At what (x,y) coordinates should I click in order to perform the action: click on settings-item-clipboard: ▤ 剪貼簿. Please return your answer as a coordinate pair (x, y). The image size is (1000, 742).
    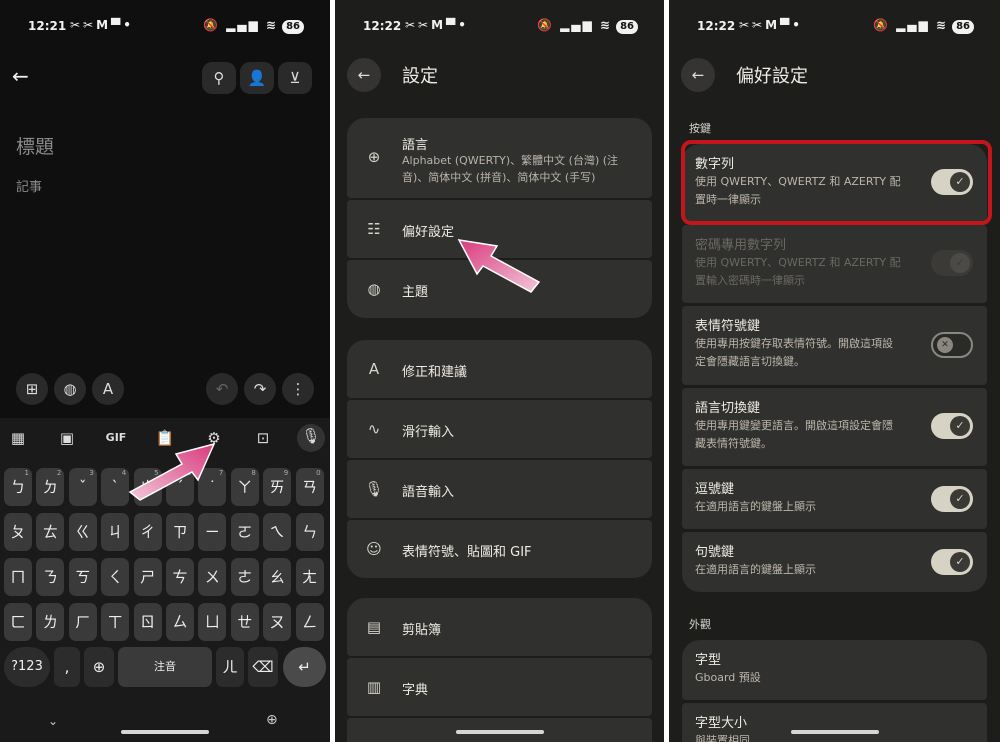
    Looking at the image, I should click on (499, 627).